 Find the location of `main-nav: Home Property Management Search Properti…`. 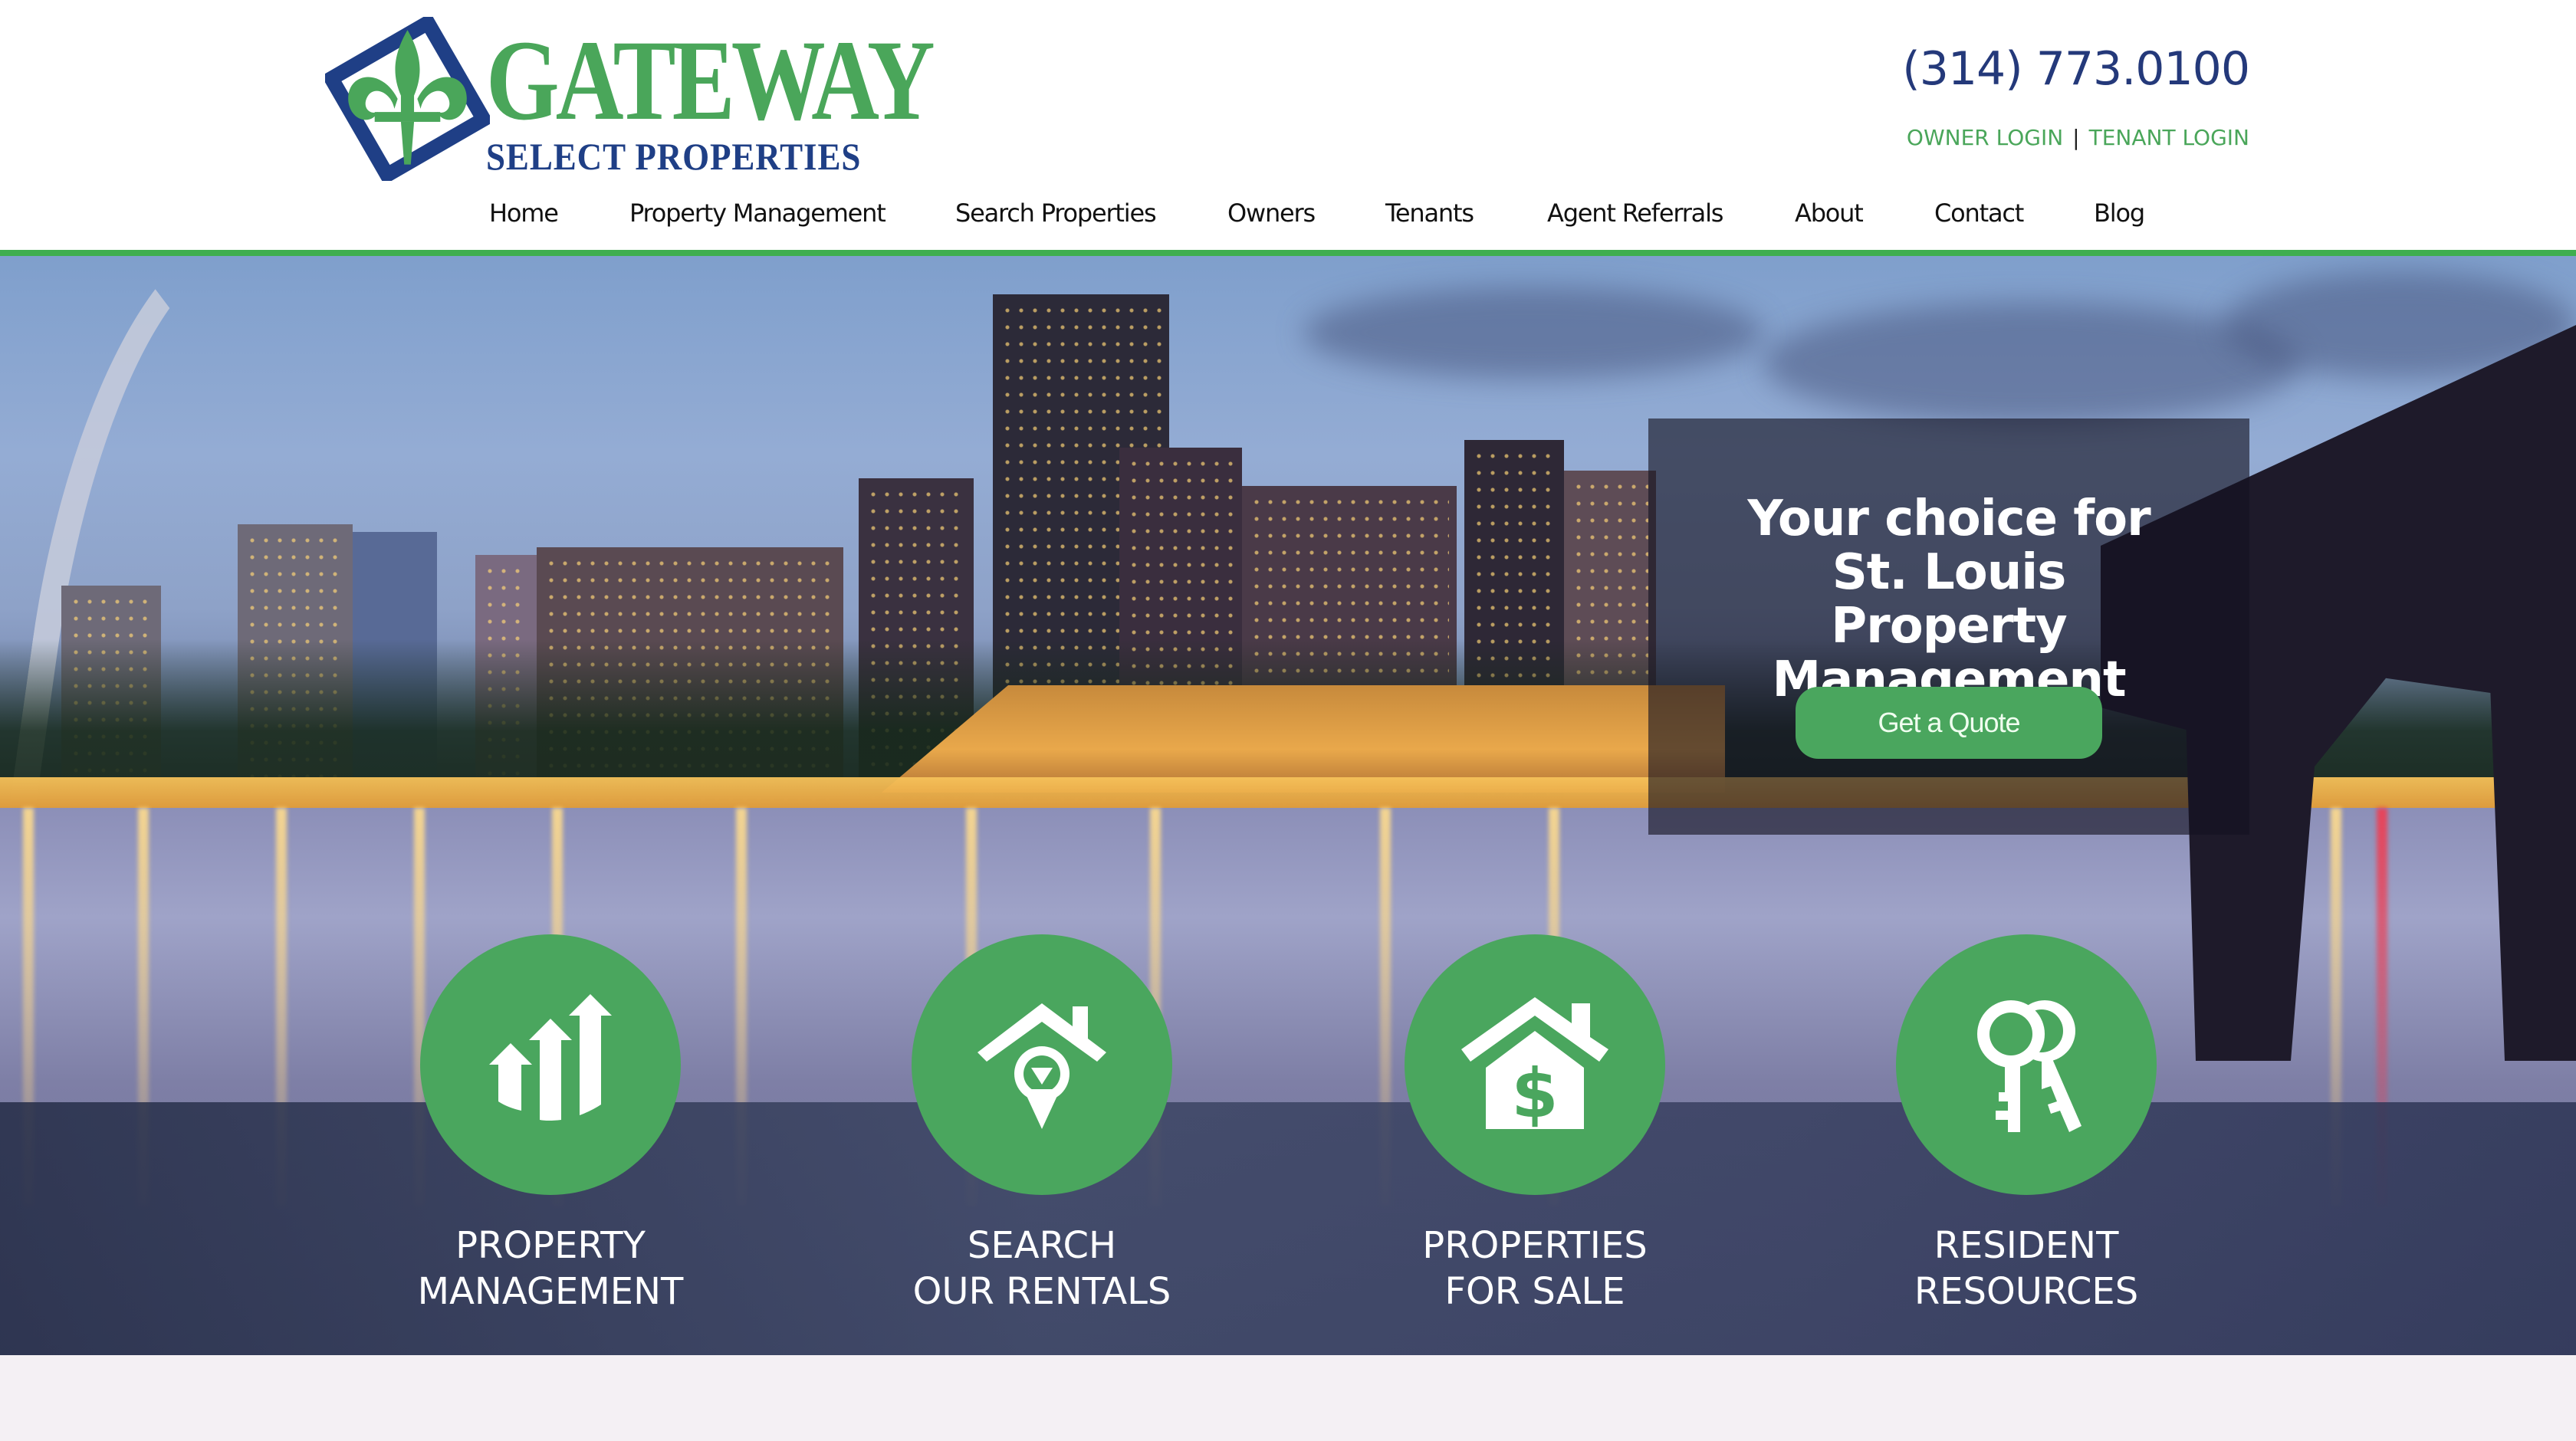

main-nav: Home Property Management Search Properti… is located at coordinates (1288, 213).